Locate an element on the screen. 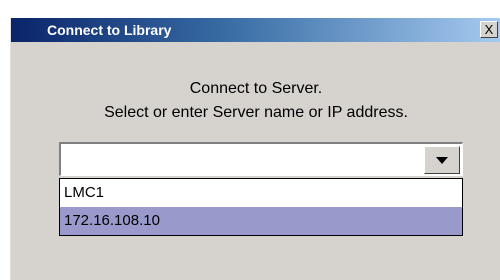  close-button: X is located at coordinates (489, 29).